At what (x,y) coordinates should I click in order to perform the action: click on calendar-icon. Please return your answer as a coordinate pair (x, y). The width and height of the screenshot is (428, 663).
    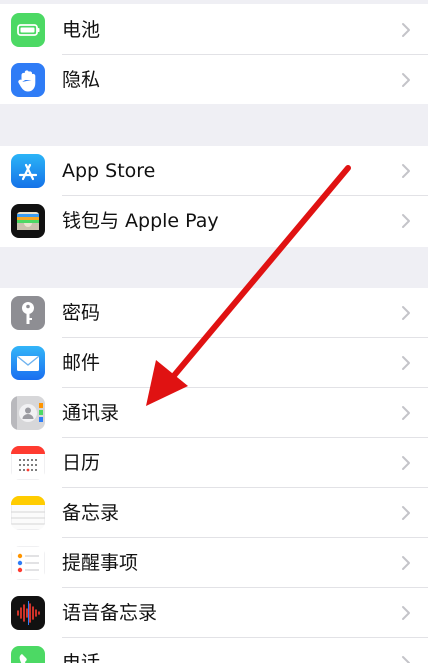
    Looking at the image, I should click on (28, 463).